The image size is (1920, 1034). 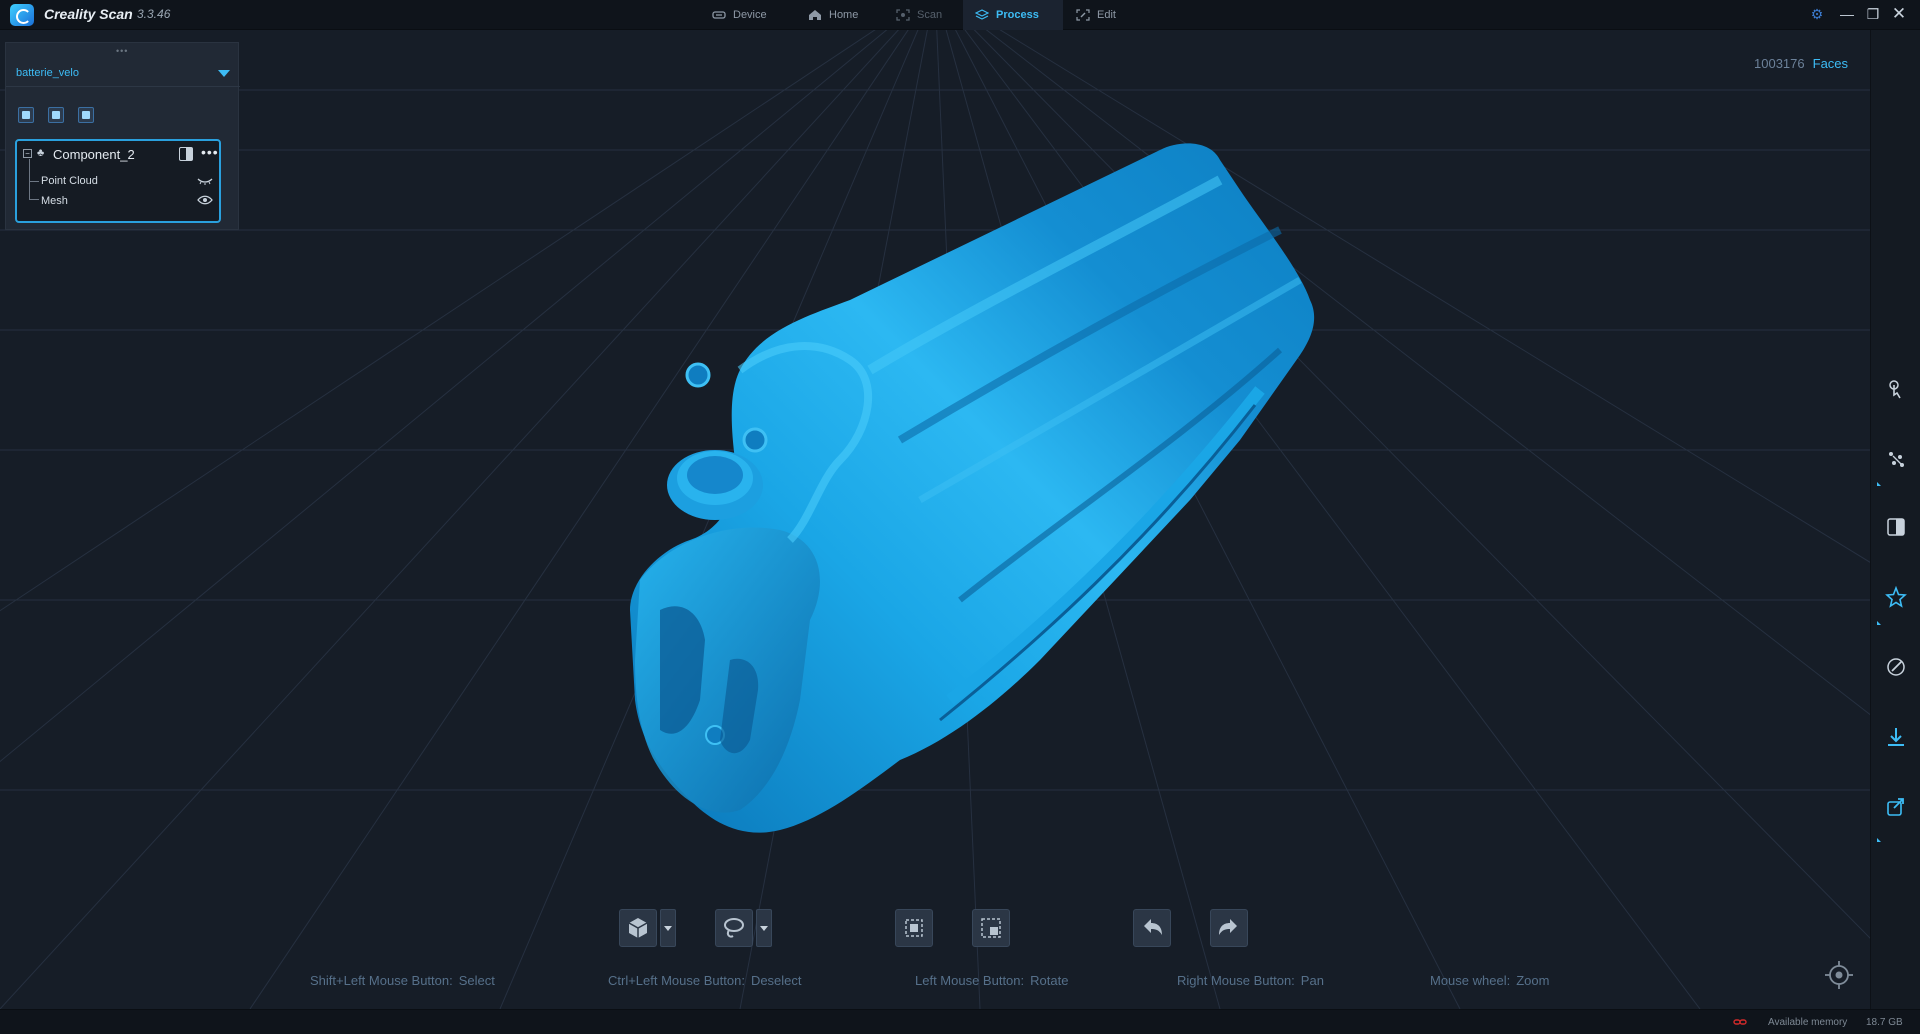 I want to click on scan-icon, so click(x=903, y=15).